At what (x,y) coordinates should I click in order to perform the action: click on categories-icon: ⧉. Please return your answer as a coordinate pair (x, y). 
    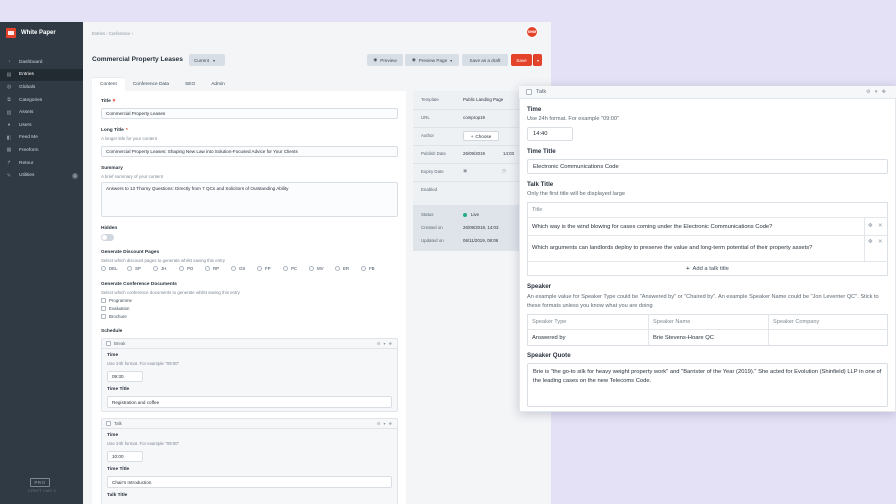
    Looking at the image, I should click on (9, 100).